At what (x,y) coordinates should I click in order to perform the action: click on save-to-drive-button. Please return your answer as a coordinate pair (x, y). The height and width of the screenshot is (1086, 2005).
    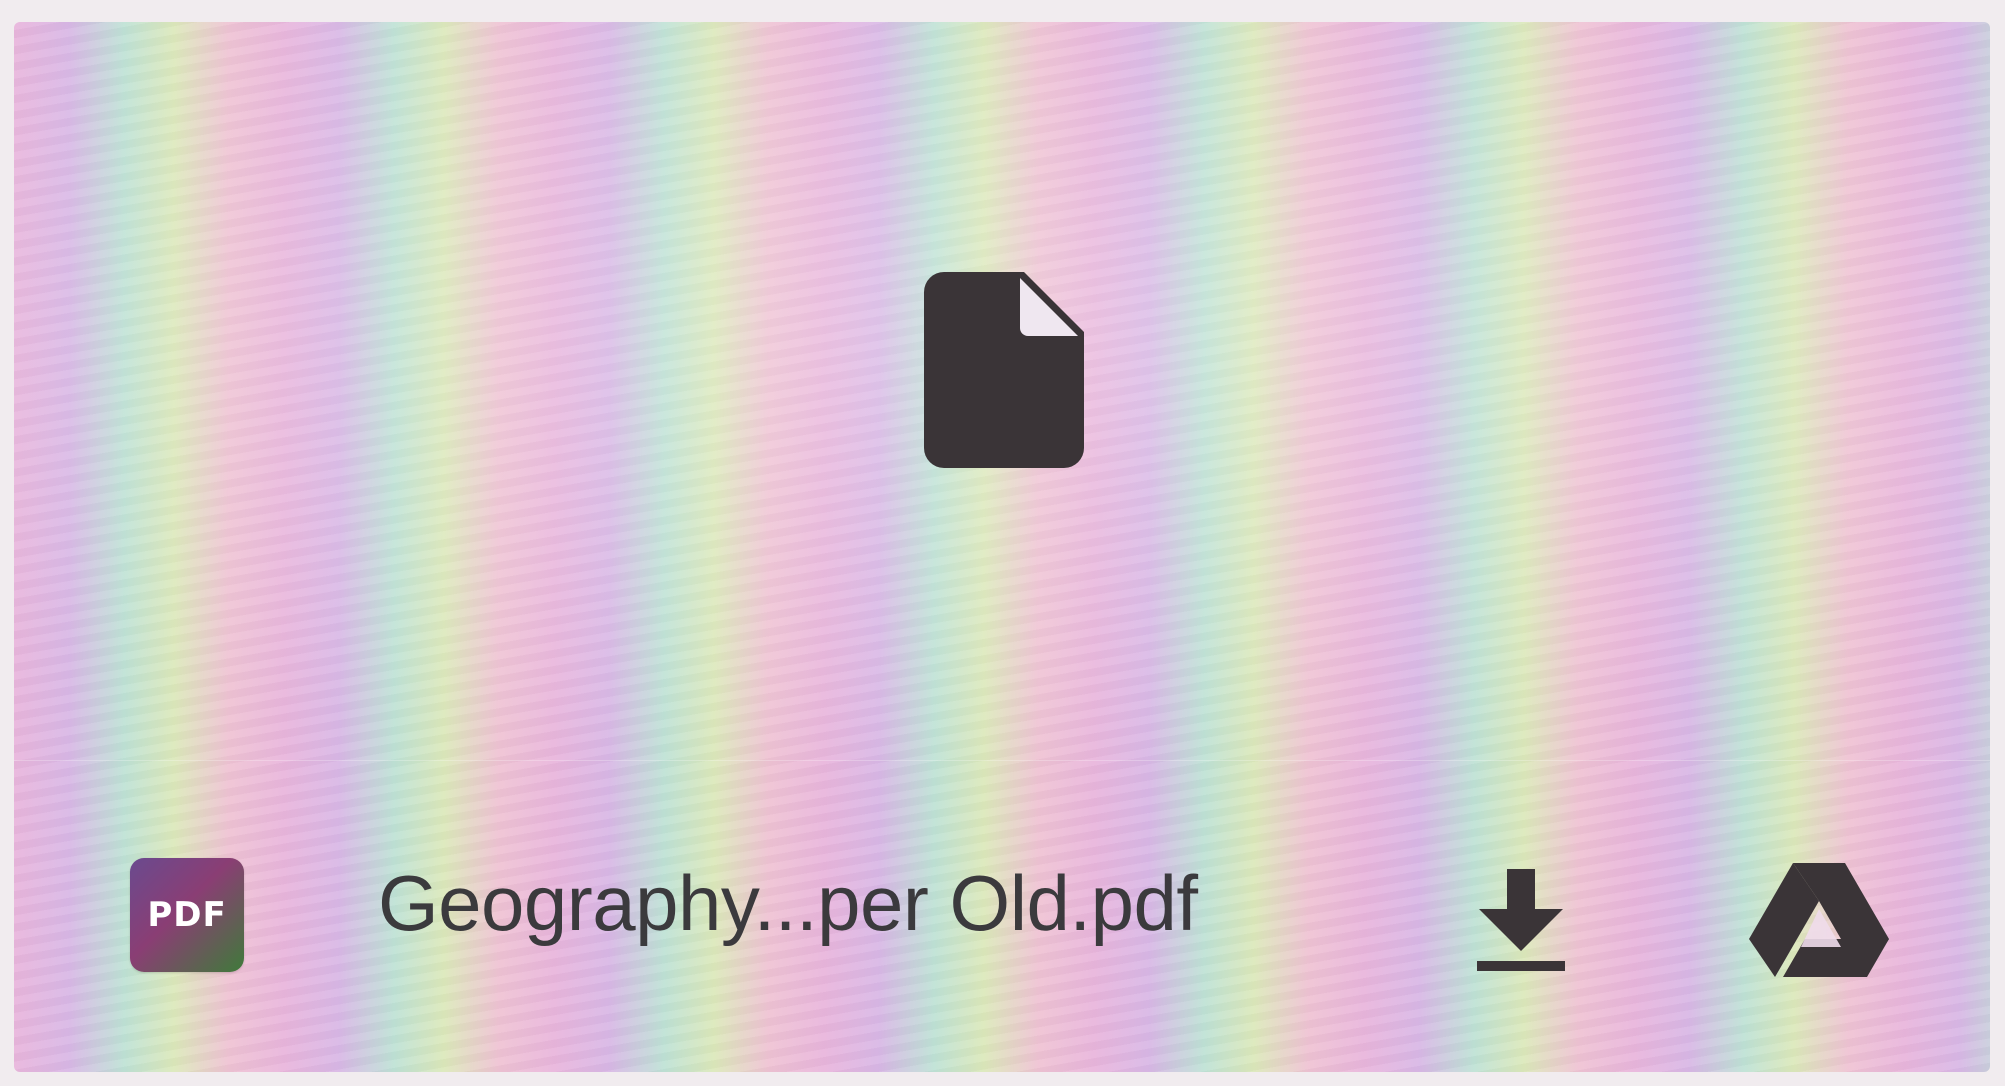
    Looking at the image, I should click on (1819, 920).